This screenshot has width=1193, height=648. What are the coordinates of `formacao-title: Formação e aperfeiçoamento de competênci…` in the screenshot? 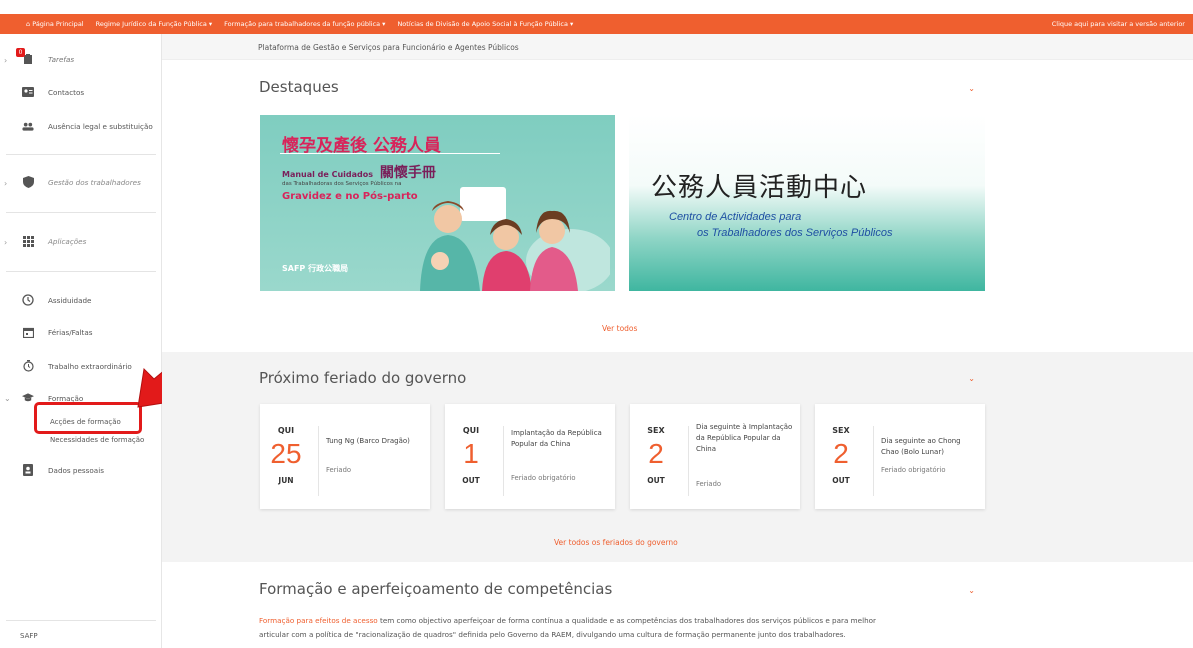 It's located at (436, 589).